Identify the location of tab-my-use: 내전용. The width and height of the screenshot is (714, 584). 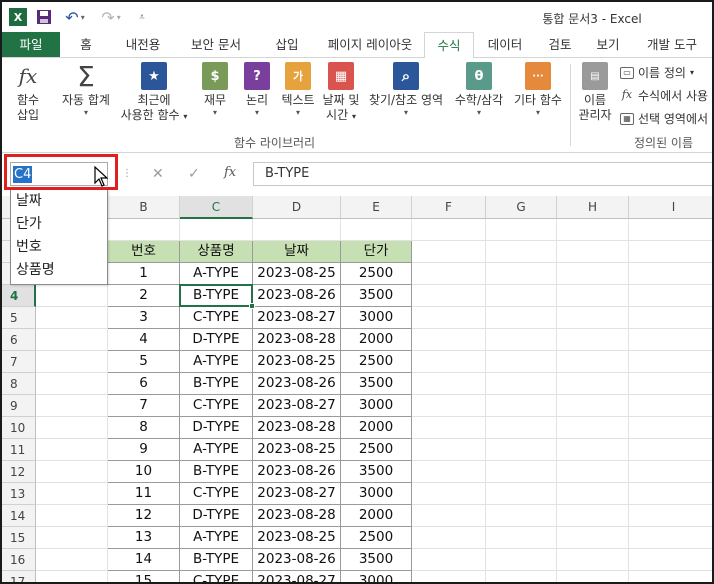
(143, 45).